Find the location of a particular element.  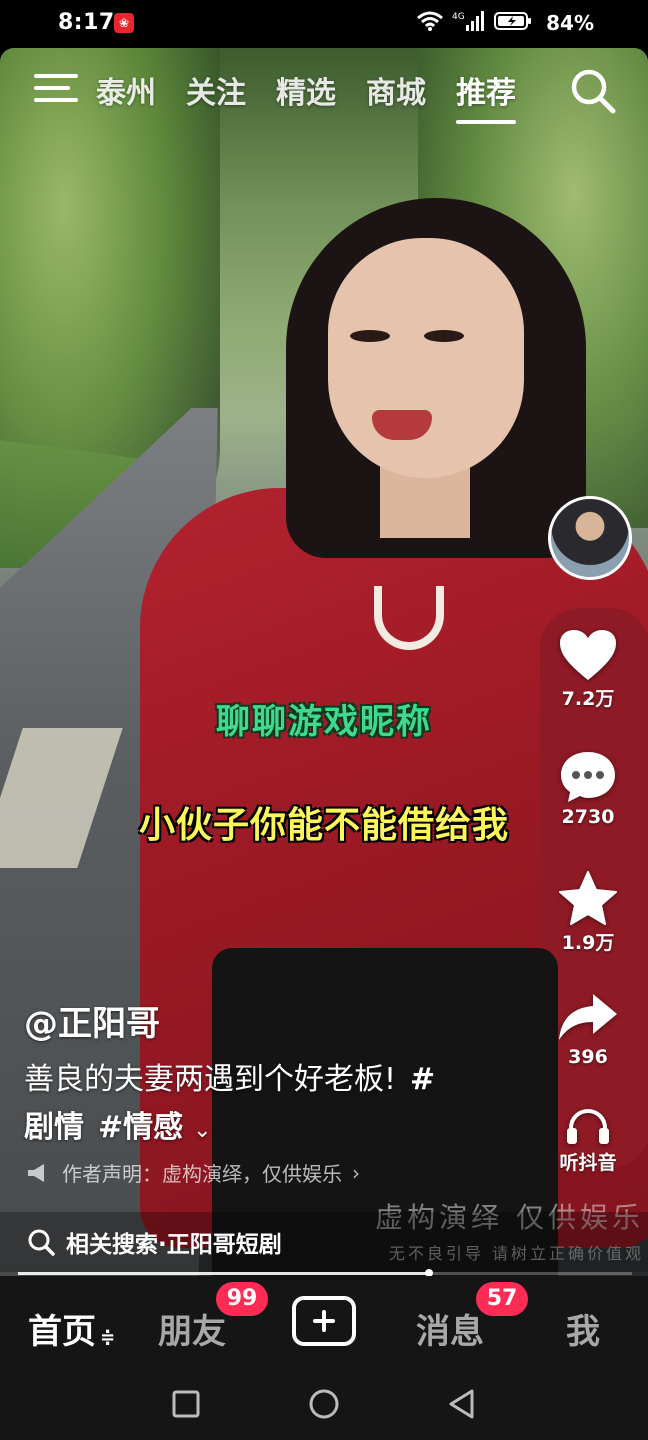

home-circle-icon is located at coordinates (324, 1404).